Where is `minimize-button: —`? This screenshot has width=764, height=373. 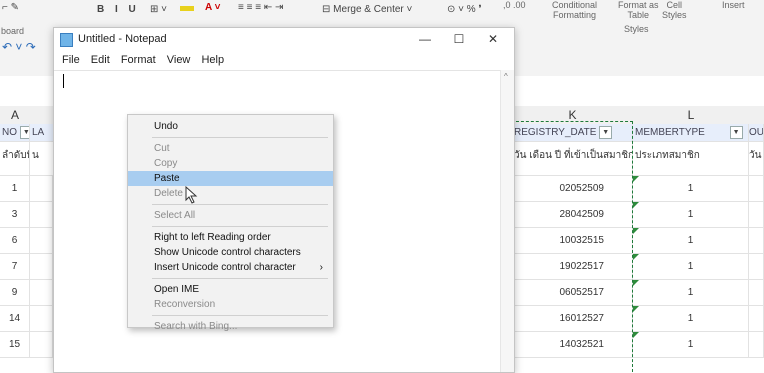
minimize-button: — is located at coordinates (425, 39).